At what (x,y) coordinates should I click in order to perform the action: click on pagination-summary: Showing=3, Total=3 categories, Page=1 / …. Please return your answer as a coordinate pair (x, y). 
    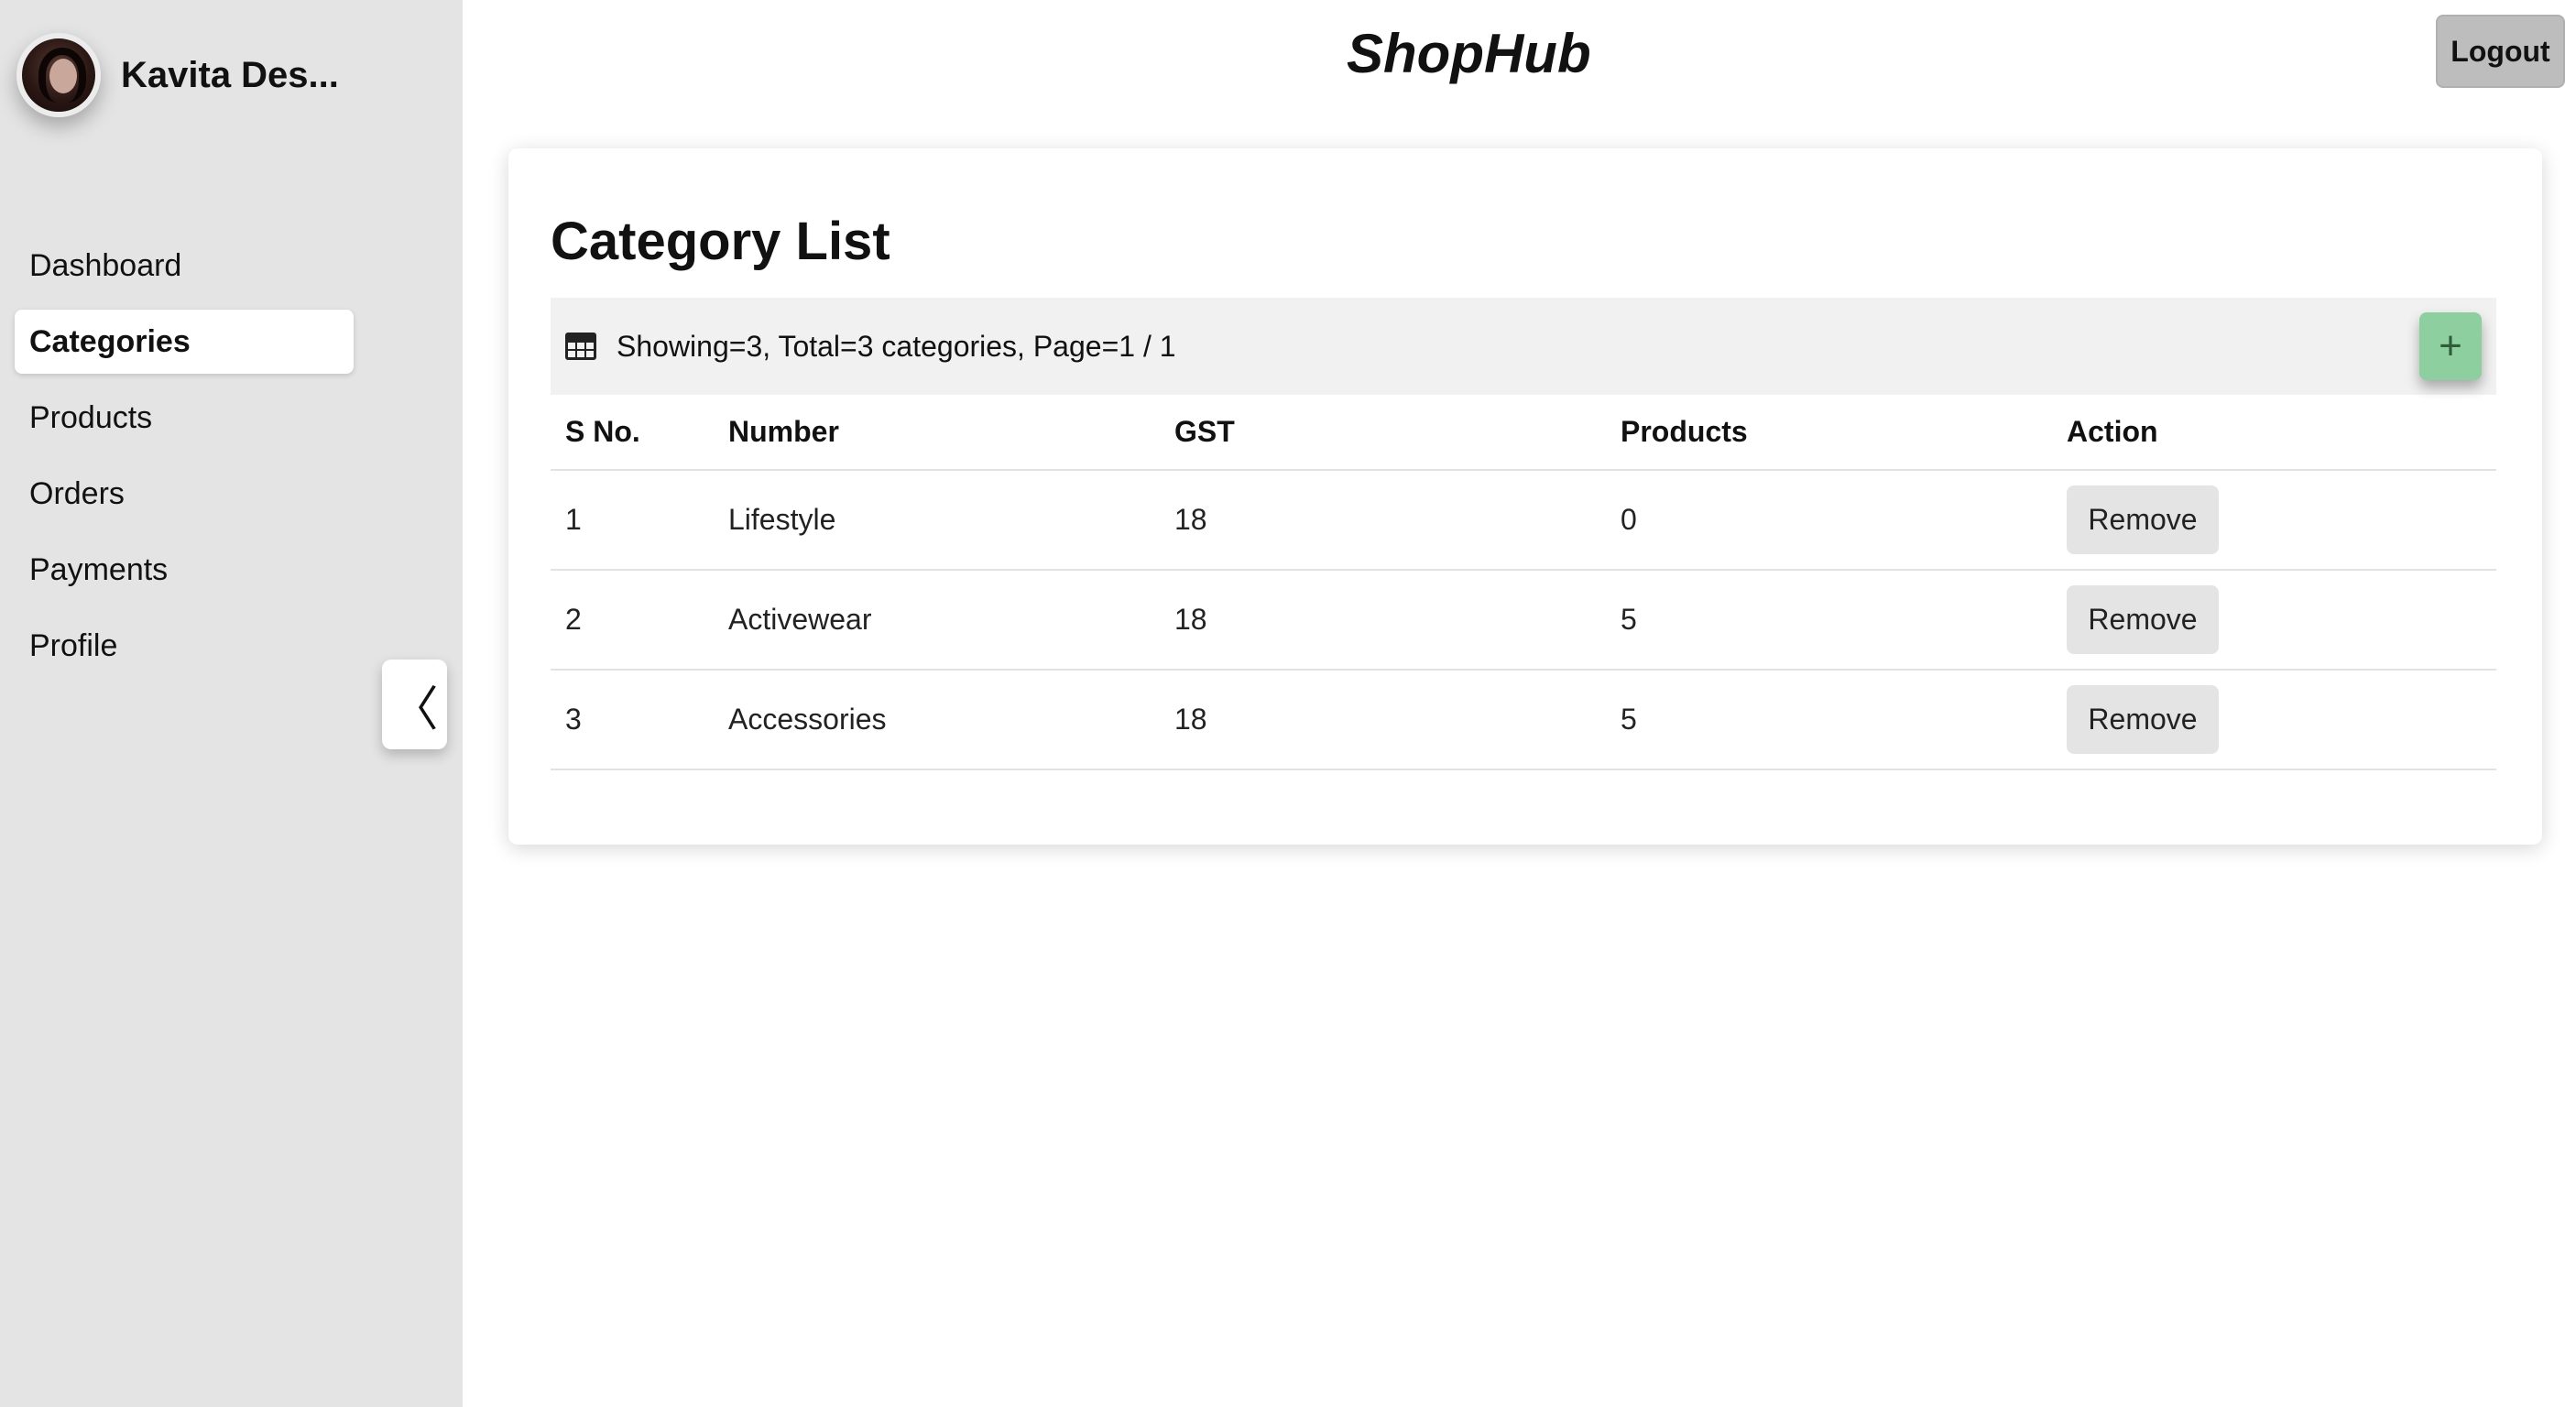
    Looking at the image, I should click on (897, 346).